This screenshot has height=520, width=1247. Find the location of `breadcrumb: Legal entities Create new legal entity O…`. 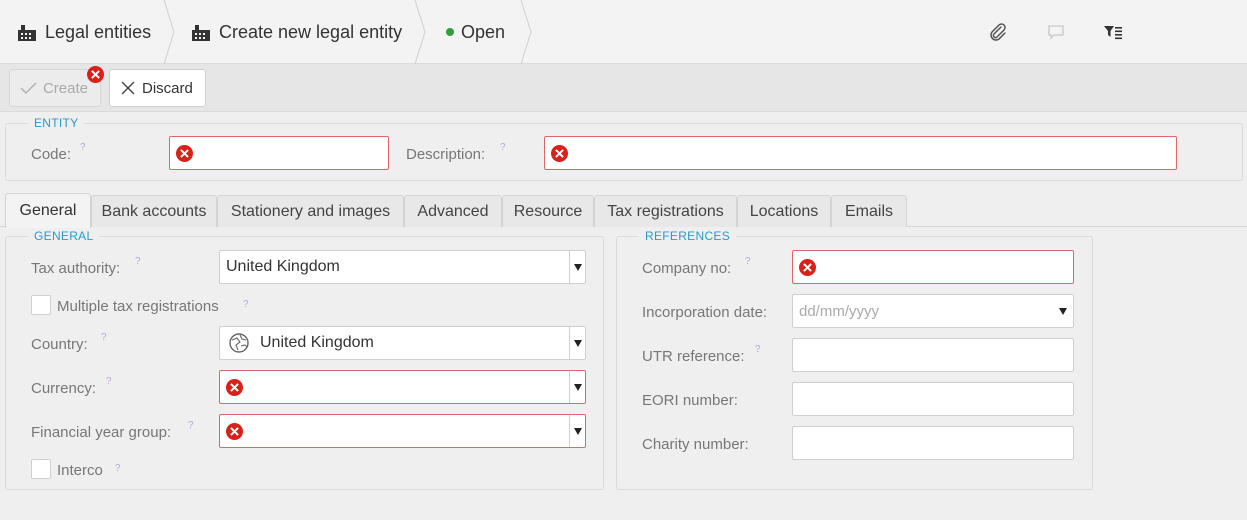

breadcrumb: Legal entities Create new legal entity O… is located at coordinates (623, 32).